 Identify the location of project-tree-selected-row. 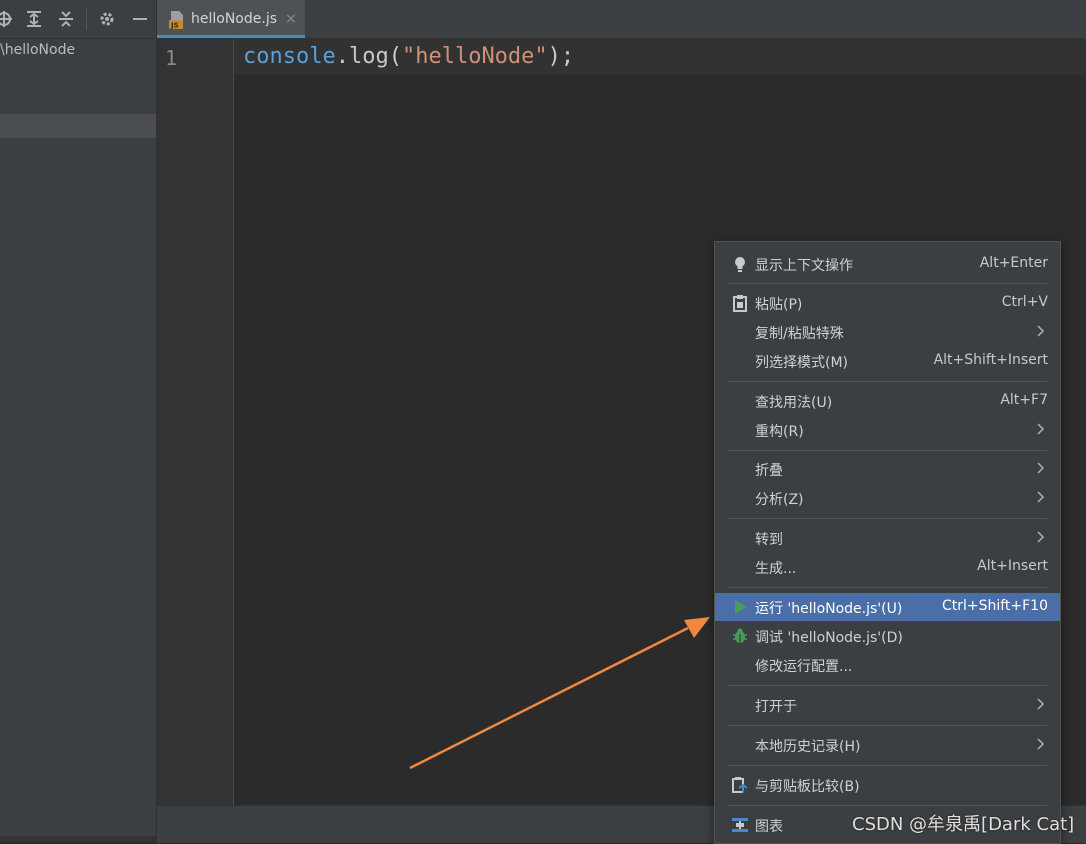
(78, 126).